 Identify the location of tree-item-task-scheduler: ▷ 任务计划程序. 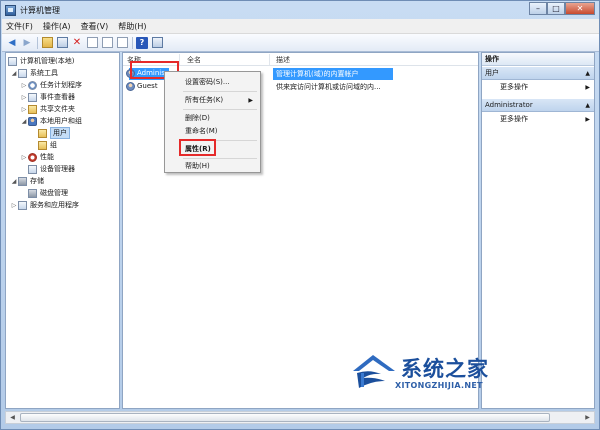
(51, 85).